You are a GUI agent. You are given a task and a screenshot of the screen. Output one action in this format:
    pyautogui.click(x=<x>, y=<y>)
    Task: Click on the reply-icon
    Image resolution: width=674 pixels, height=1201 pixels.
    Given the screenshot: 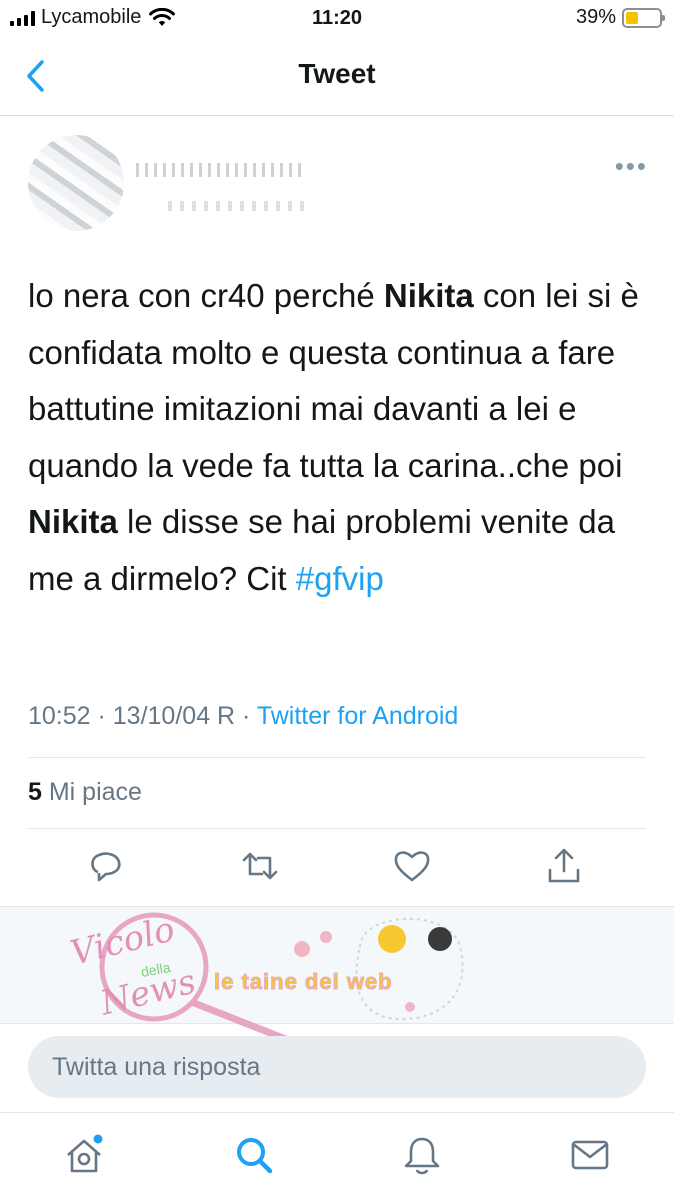 What is the action you would take?
    pyautogui.click(x=106, y=866)
    